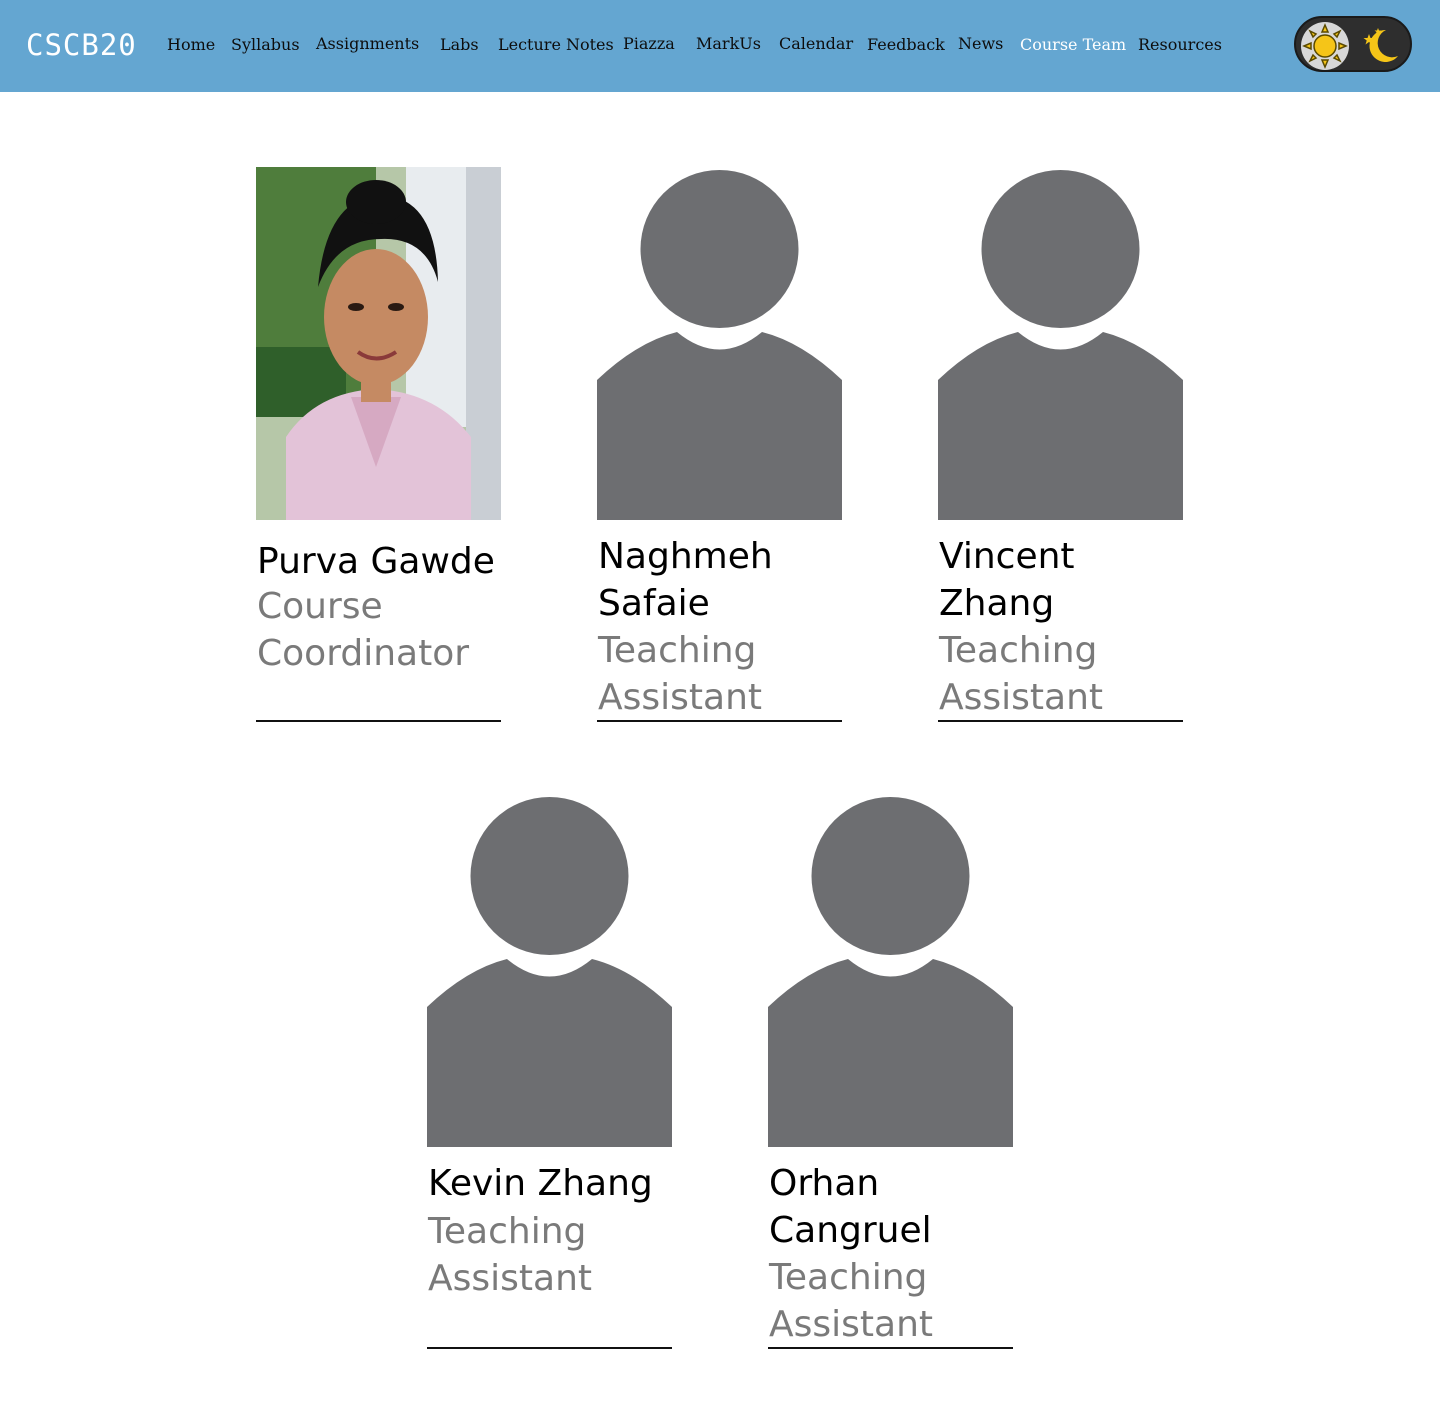 The height and width of the screenshot is (1407, 1440). Describe the element at coordinates (685, 580) in the screenshot. I see `member-name: Naghmeh Safaie` at that location.